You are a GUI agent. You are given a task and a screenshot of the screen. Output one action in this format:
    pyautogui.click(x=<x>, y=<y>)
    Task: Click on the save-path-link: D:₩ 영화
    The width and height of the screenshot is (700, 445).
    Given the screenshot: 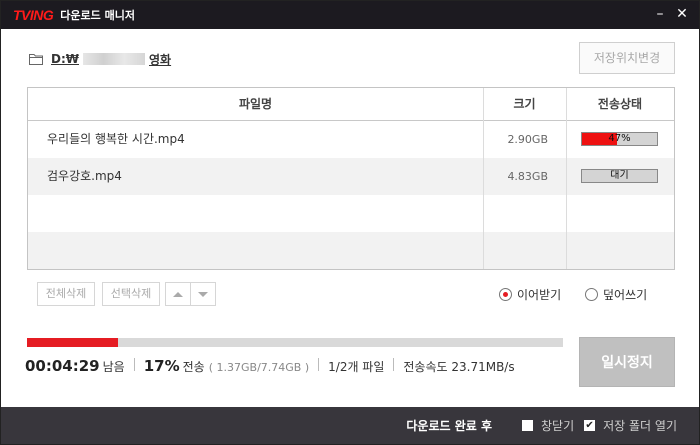 What is the action you would take?
    pyautogui.click(x=111, y=59)
    